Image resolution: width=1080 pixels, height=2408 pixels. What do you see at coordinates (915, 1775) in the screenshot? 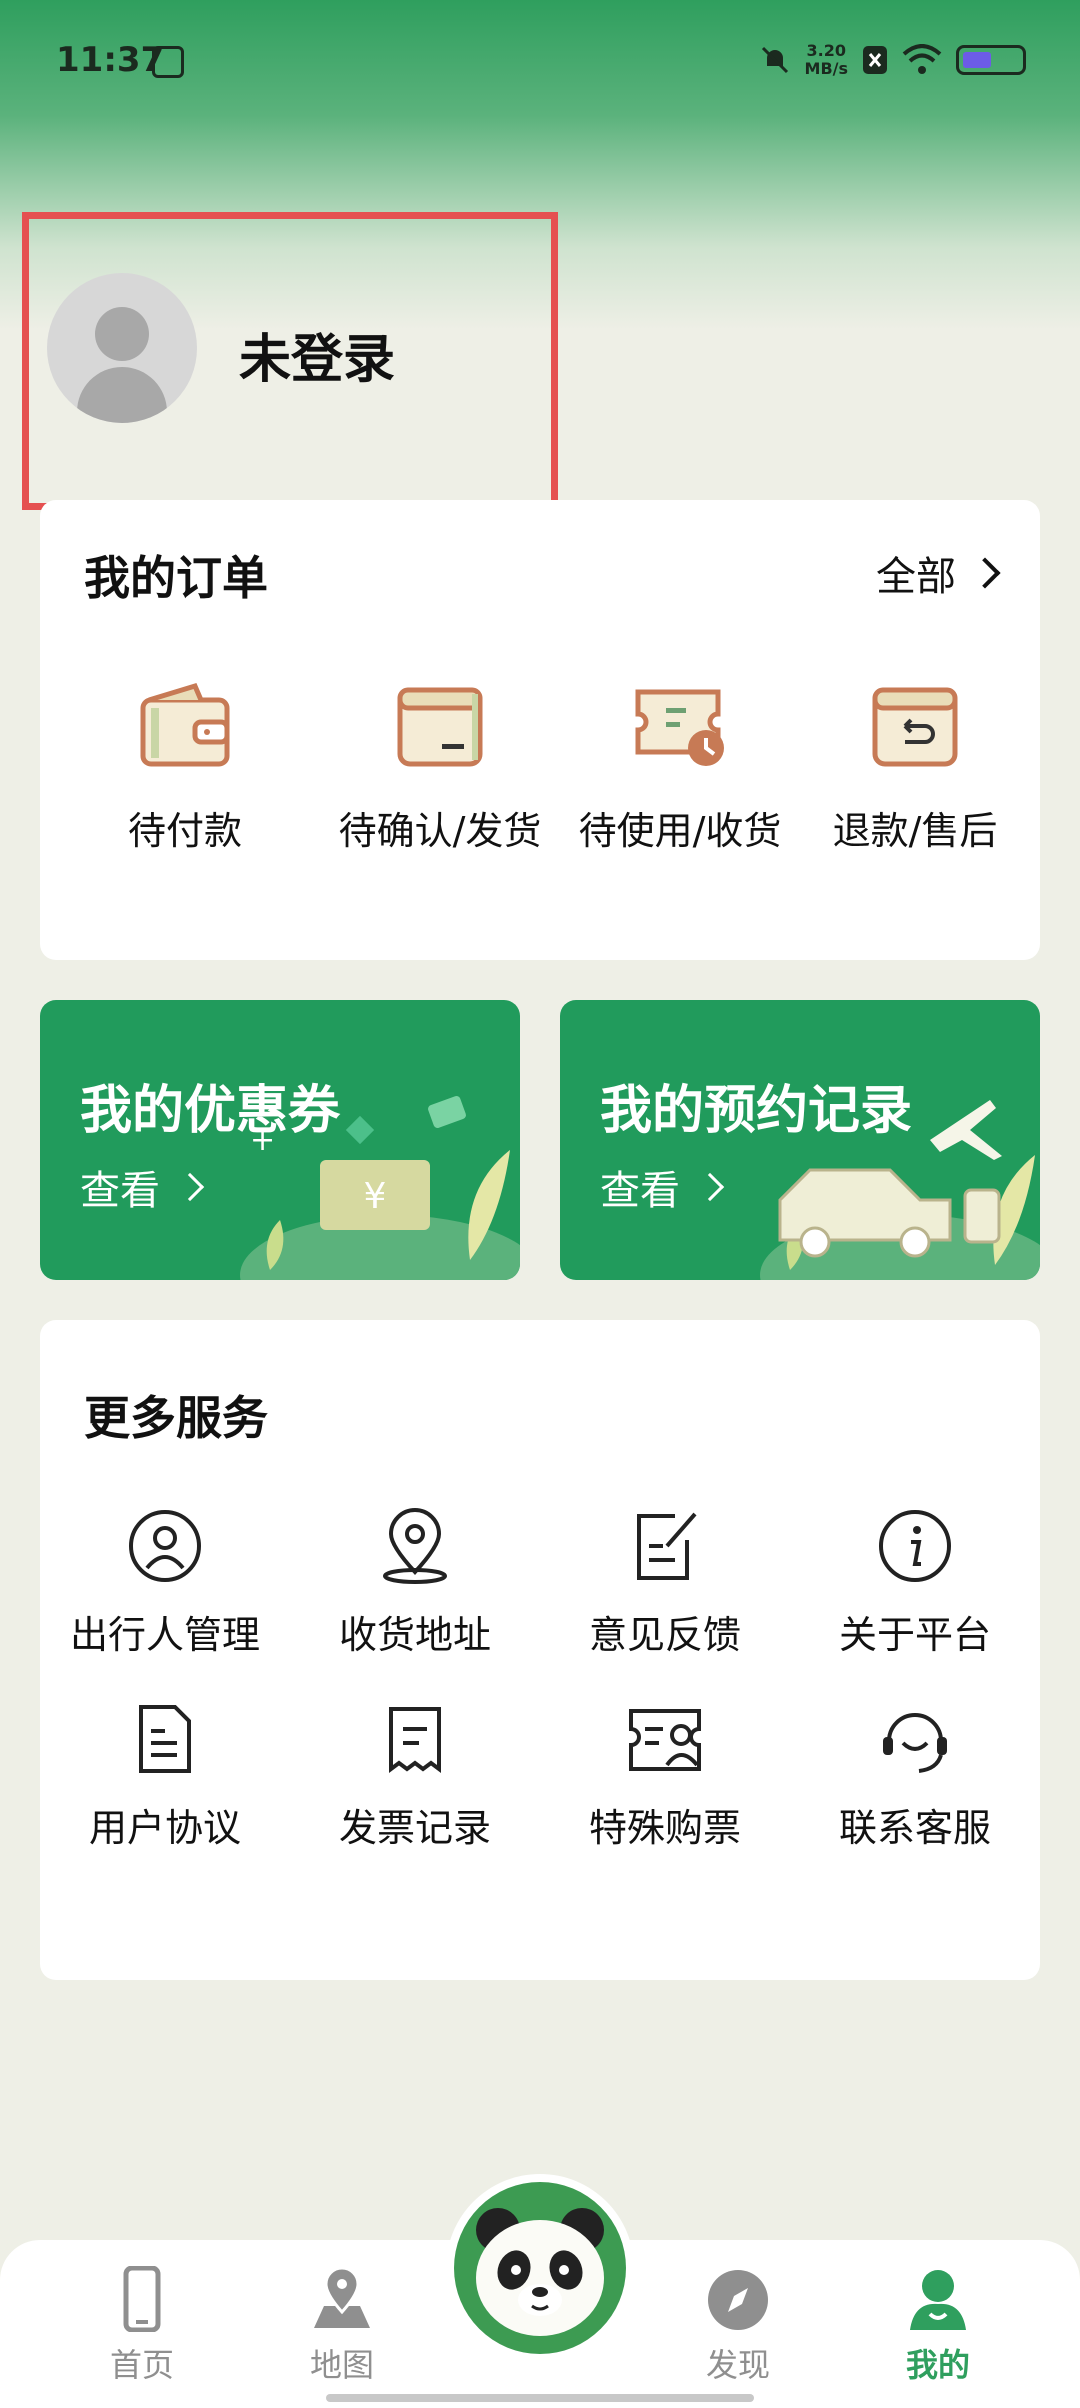
I see `service-customer-support: 联系客服` at bounding box center [915, 1775].